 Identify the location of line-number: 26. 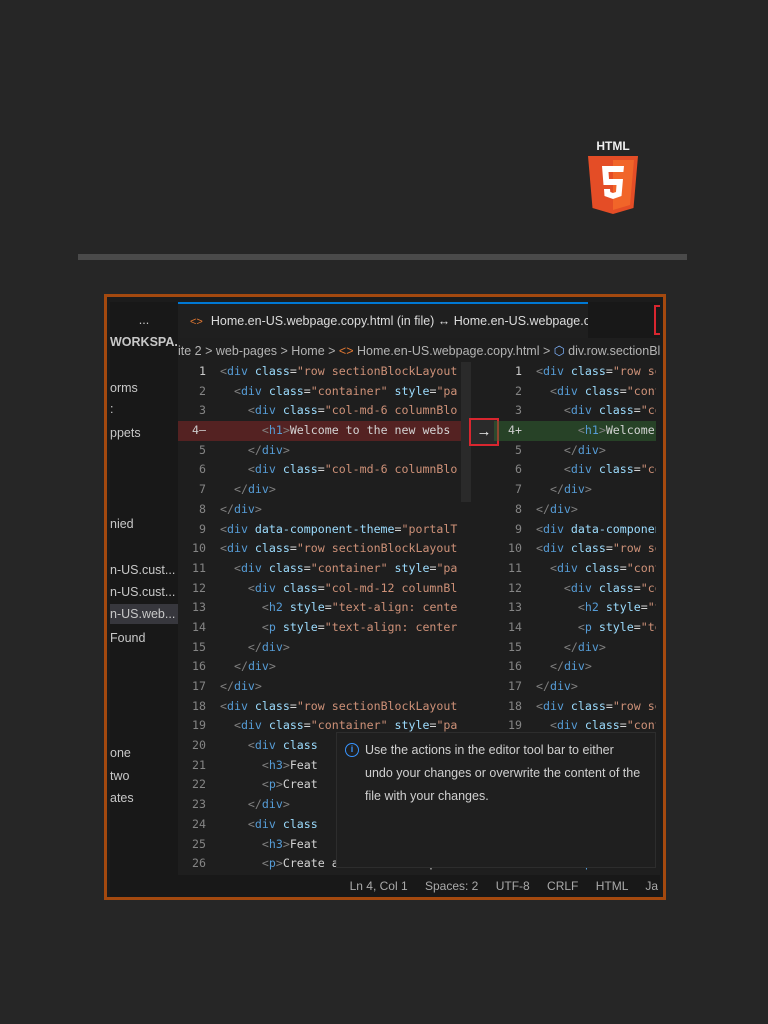
(199, 863).